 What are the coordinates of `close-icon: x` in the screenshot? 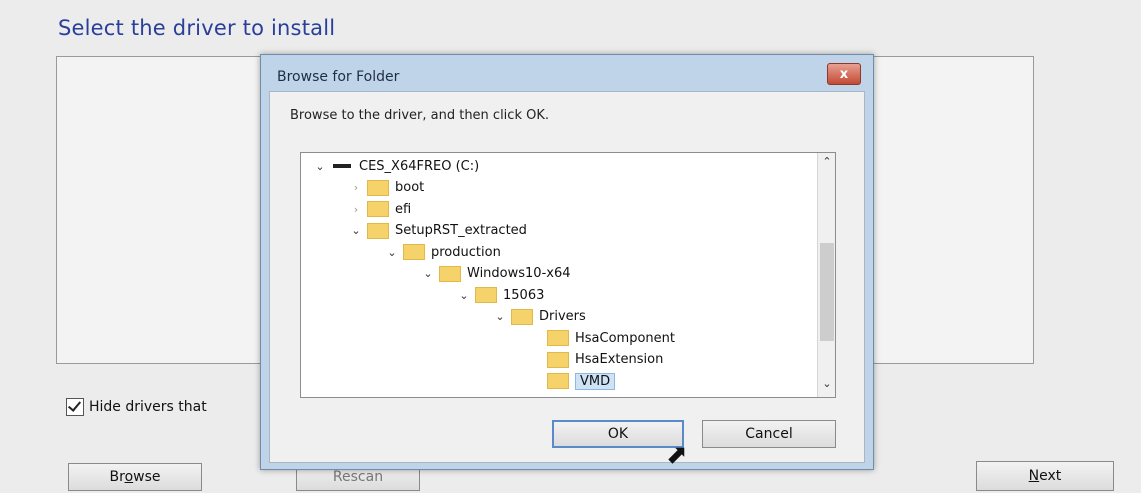 It's located at (844, 74).